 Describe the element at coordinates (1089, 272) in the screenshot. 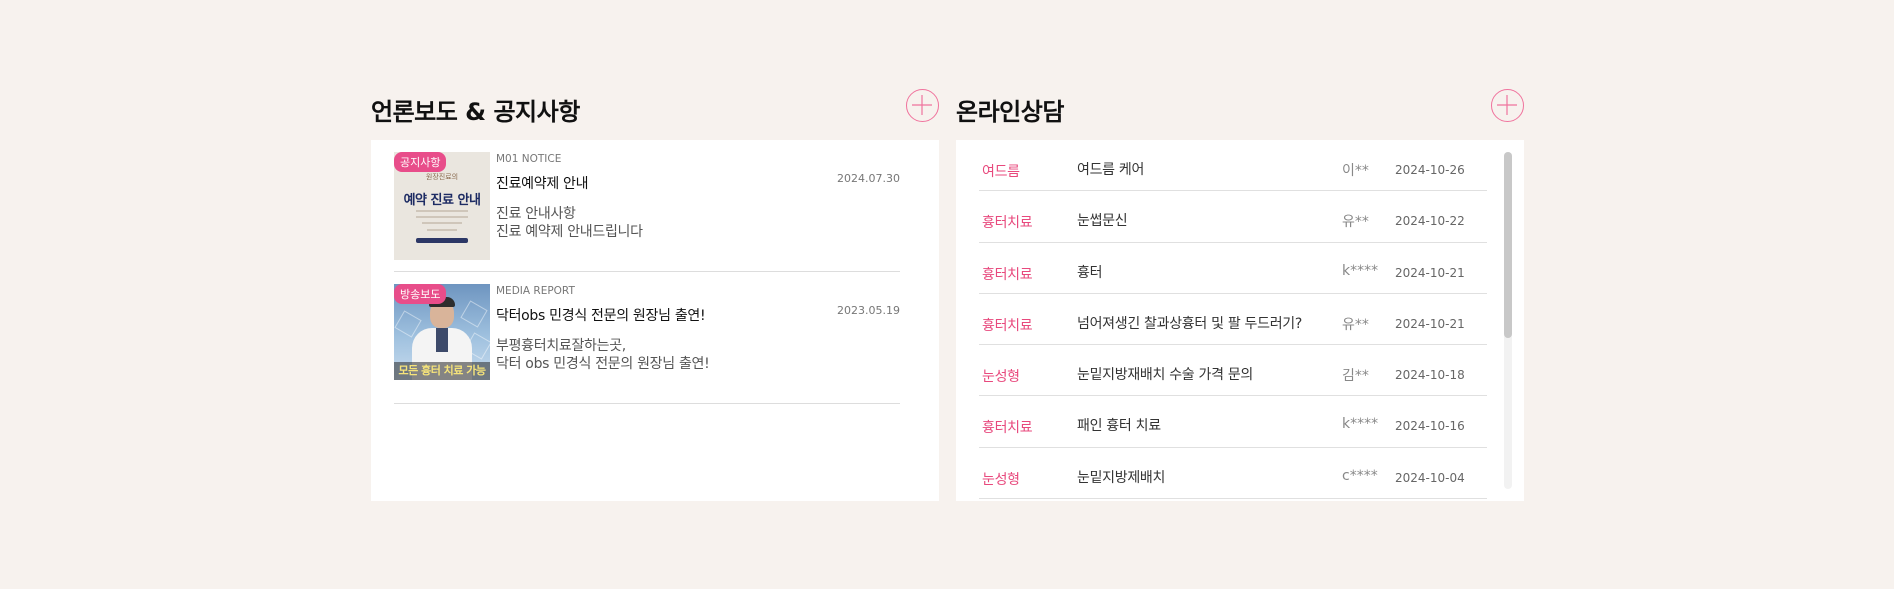

I see `consult-title: 흉터` at that location.